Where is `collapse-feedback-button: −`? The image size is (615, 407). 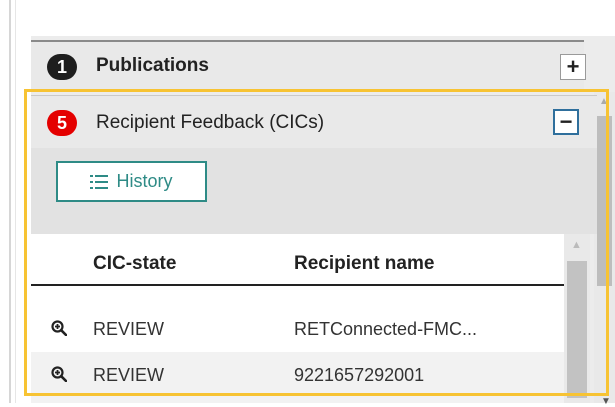
collapse-feedback-button: − is located at coordinates (566, 122).